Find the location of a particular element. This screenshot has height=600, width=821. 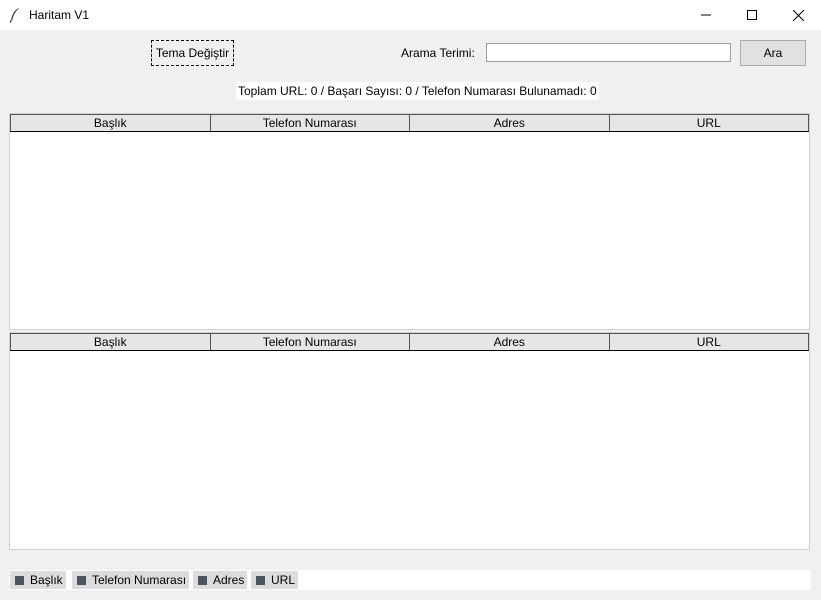

close-button is located at coordinates (798, 15).